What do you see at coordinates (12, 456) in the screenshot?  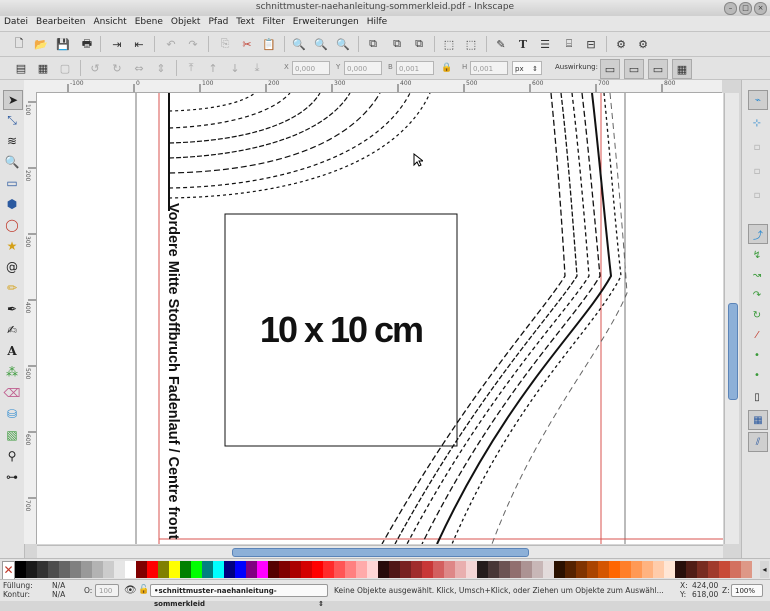 I see `dropper-tool-icon: ⚲` at bounding box center [12, 456].